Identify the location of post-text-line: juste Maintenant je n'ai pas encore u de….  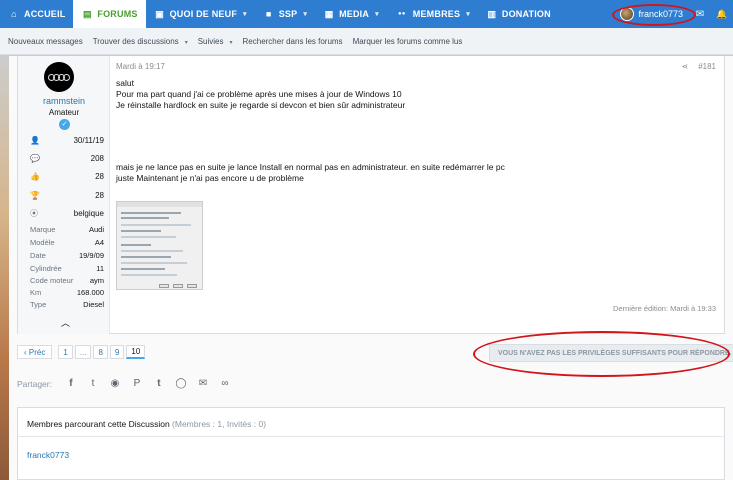
(210, 178).